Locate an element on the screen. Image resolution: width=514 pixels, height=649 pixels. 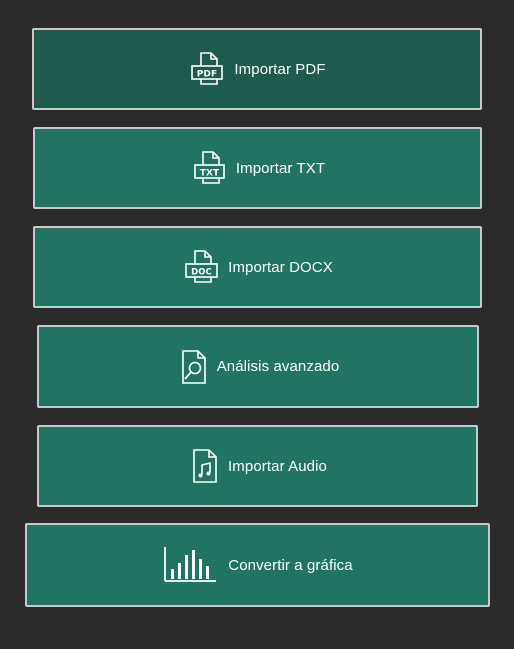
txt-file-icon: TXT is located at coordinates (210, 168).